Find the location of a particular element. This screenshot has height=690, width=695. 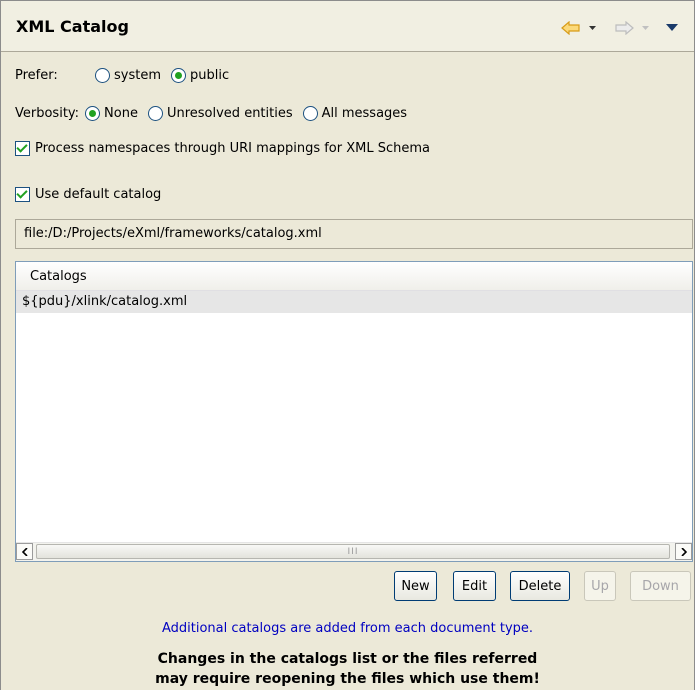

radio-label: None is located at coordinates (121, 113).